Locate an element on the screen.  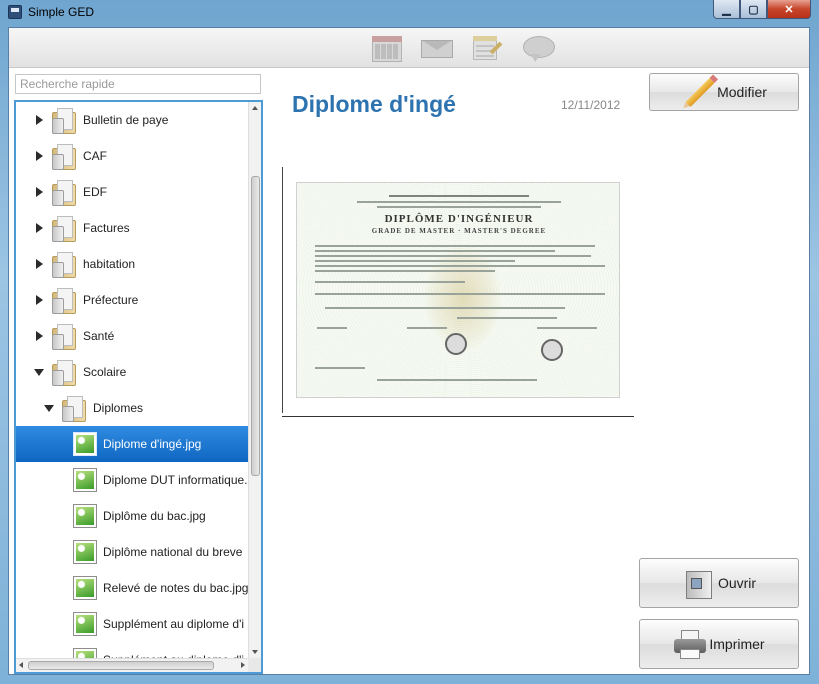
scroll-left-icon is located at coordinates (21, 665).